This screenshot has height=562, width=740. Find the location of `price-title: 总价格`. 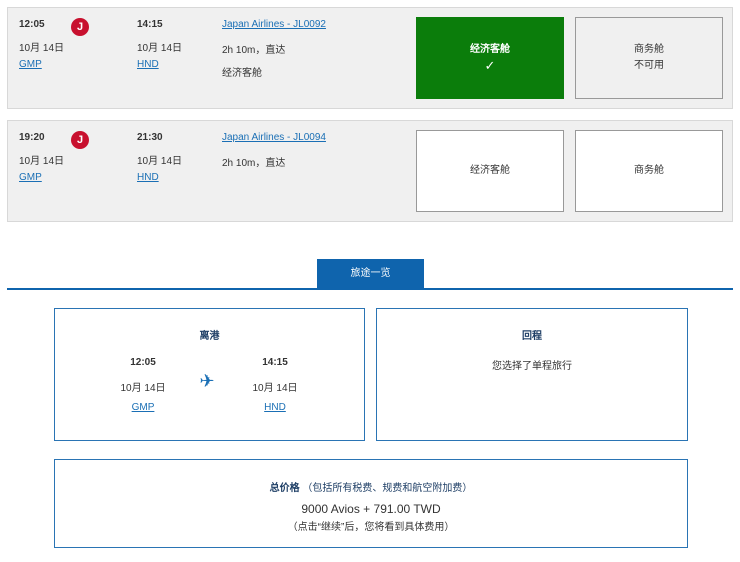

price-title: 总价格 is located at coordinates (284, 488).